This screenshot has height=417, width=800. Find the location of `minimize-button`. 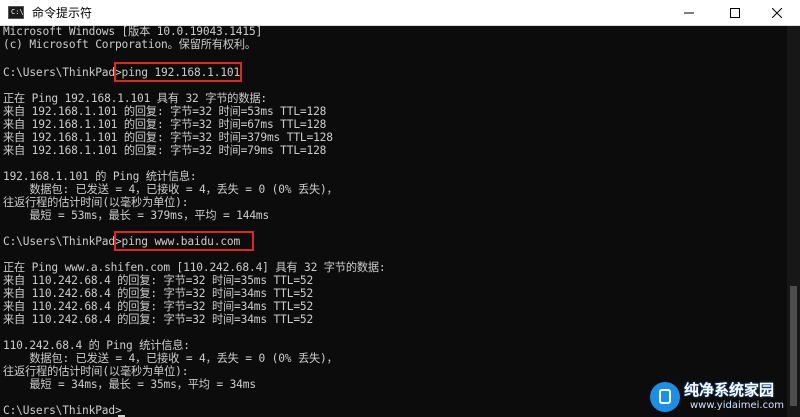

minimize-button is located at coordinates (689, 13).